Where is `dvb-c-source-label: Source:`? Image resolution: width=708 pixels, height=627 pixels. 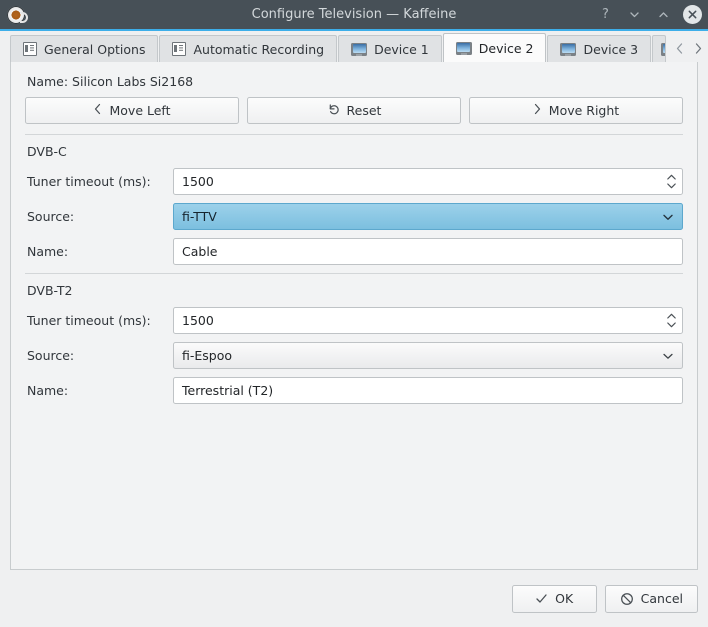 dvb-c-source-label: Source: is located at coordinates (51, 216).